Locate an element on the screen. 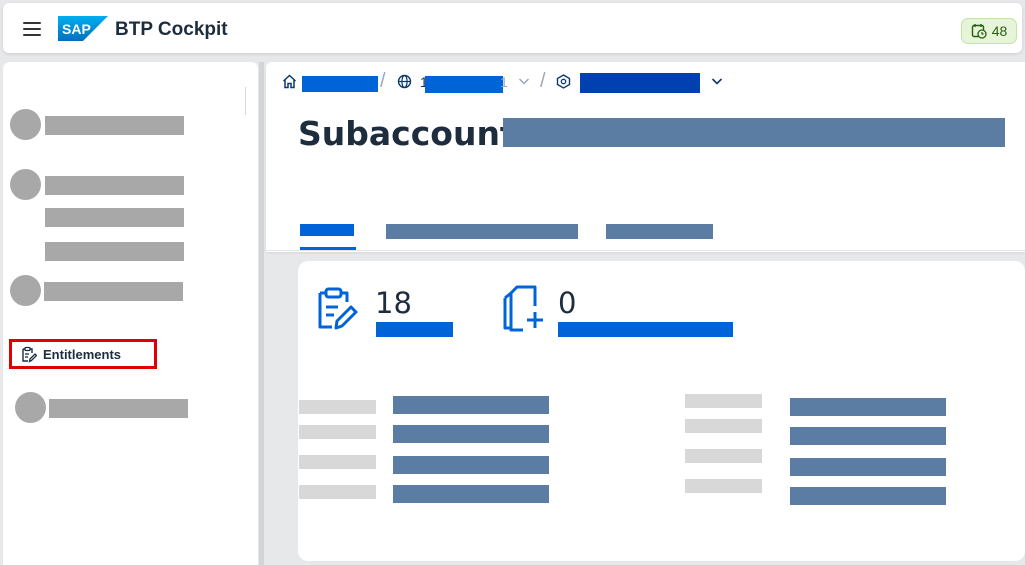  shell-bar: SAP BTP Cockpit 48 is located at coordinates (512, 28).